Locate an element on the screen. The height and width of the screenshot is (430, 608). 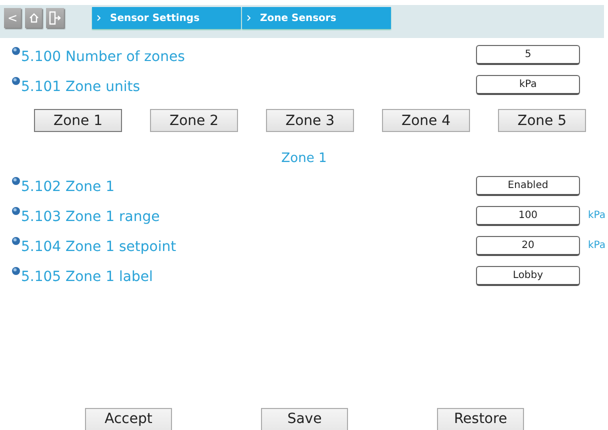
home-icon is located at coordinates (33, 18).